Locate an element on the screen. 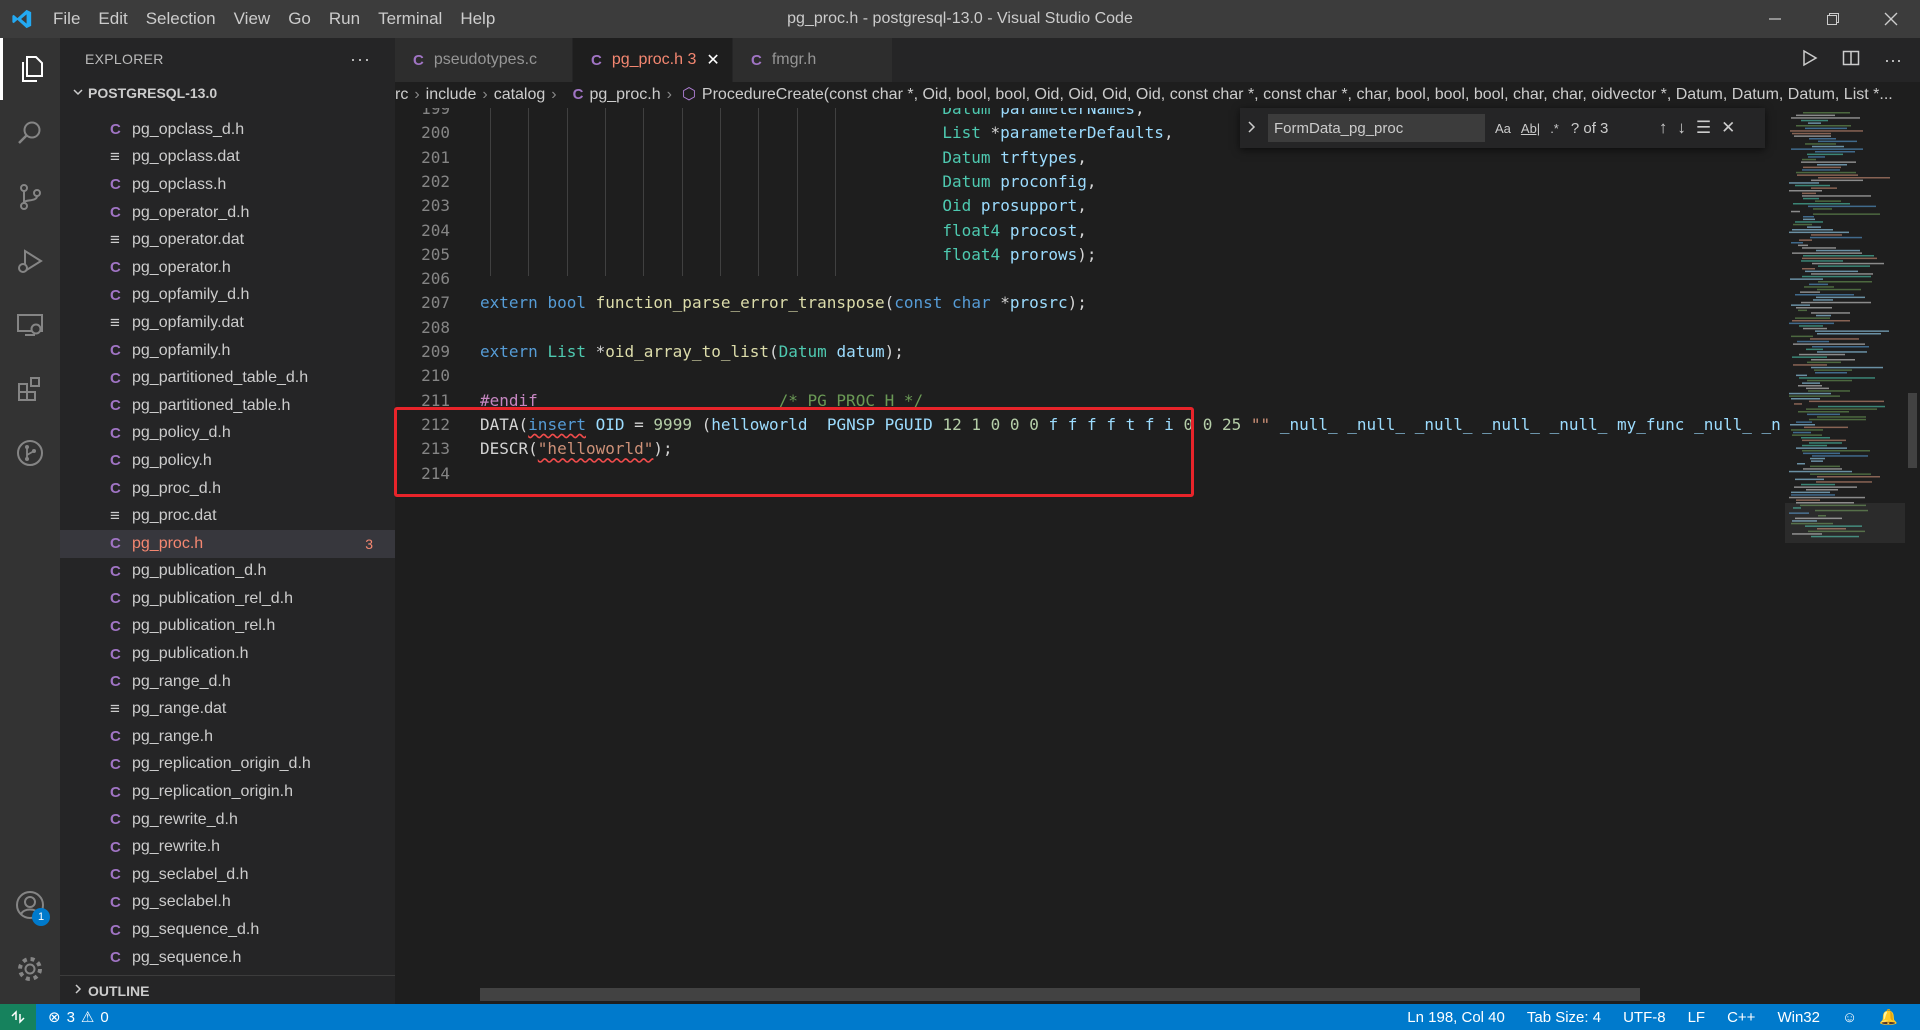  restore-button is located at coordinates (1833, 19).